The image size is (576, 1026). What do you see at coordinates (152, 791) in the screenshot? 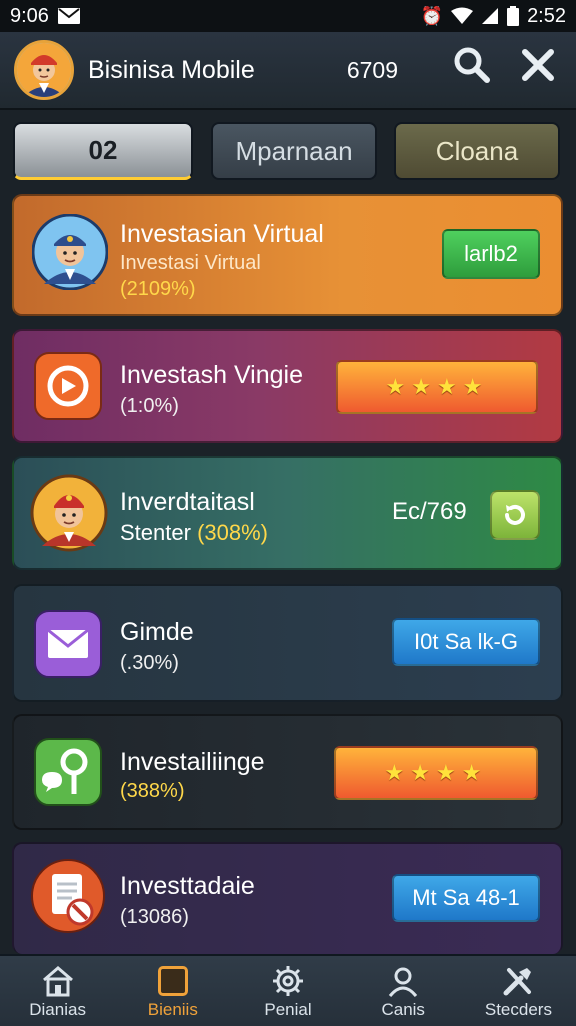
I see `card-percent: (388%)` at bounding box center [152, 791].